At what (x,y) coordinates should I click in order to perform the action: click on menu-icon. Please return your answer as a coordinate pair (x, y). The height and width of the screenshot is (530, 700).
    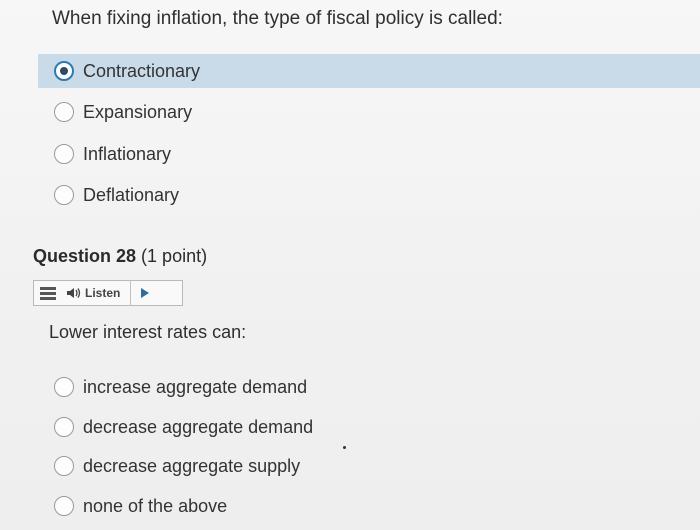
    Looking at the image, I should click on (48, 293).